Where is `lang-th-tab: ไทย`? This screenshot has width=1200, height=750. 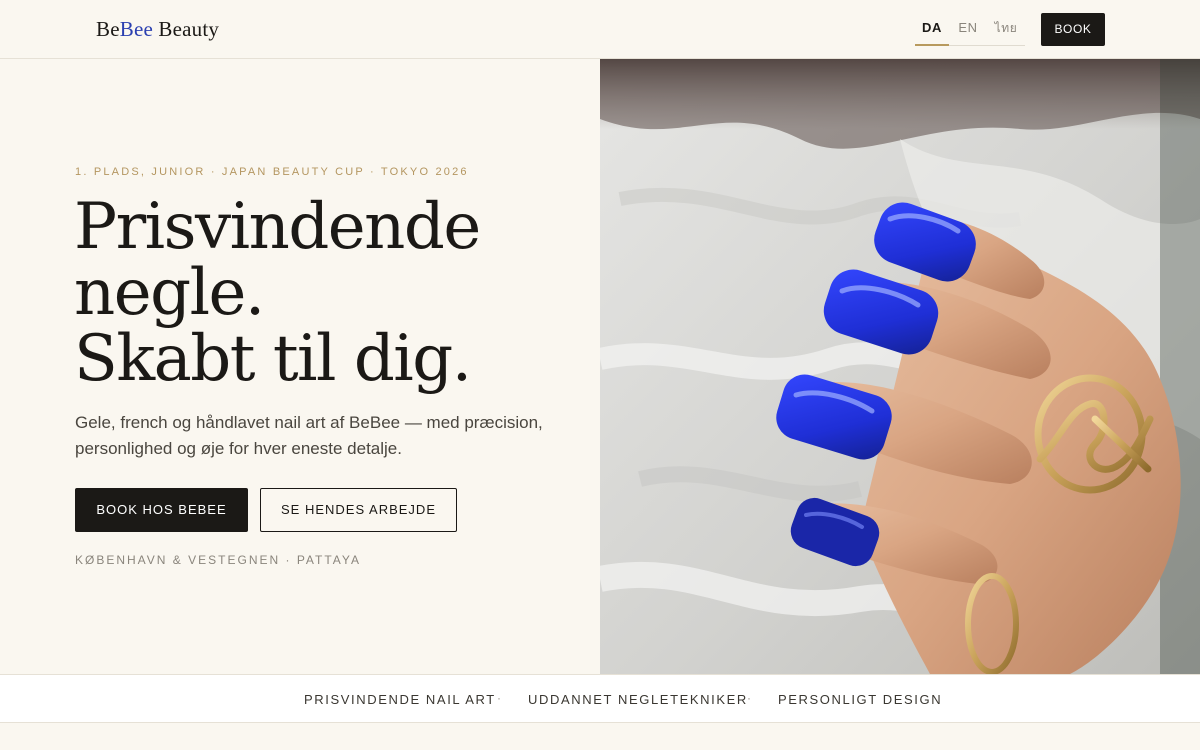 lang-th-tab: ไทย is located at coordinates (1006, 29).